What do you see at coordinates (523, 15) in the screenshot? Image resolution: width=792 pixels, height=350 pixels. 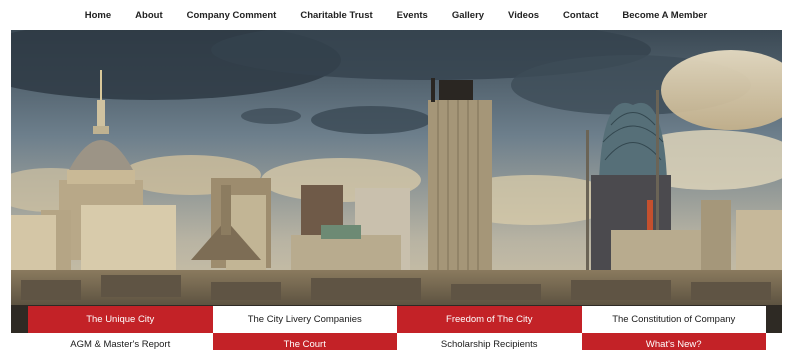 I see `nav-item-videos: Videos` at bounding box center [523, 15].